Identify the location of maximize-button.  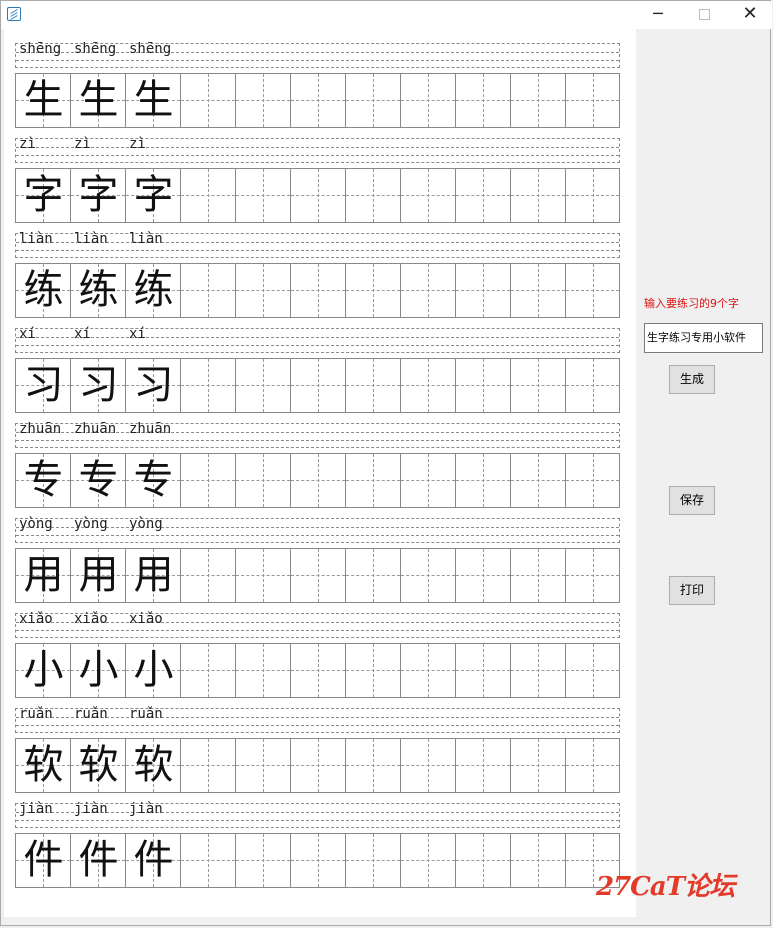
(704, 15).